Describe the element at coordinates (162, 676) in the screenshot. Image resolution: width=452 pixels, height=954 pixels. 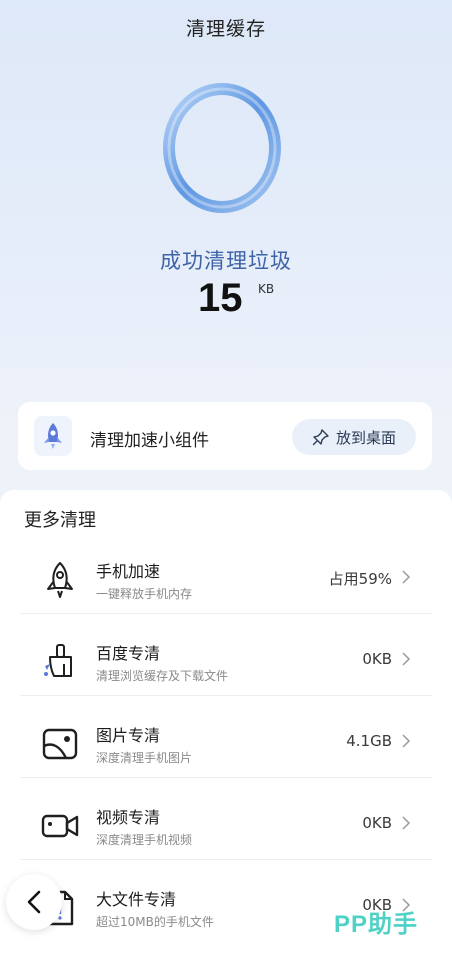
I see `item-subtitle: 清理浏览缓存及下载文件` at that location.